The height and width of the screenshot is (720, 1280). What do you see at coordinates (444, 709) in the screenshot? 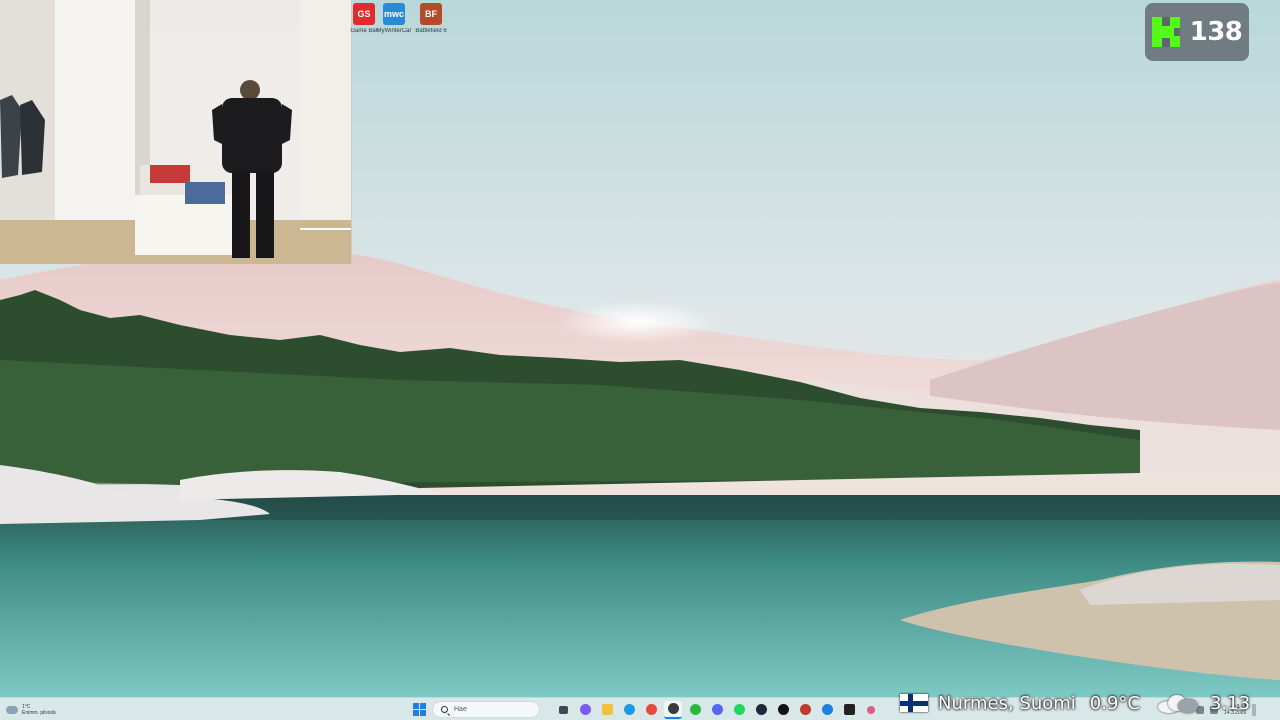
I see `search-icon` at bounding box center [444, 709].